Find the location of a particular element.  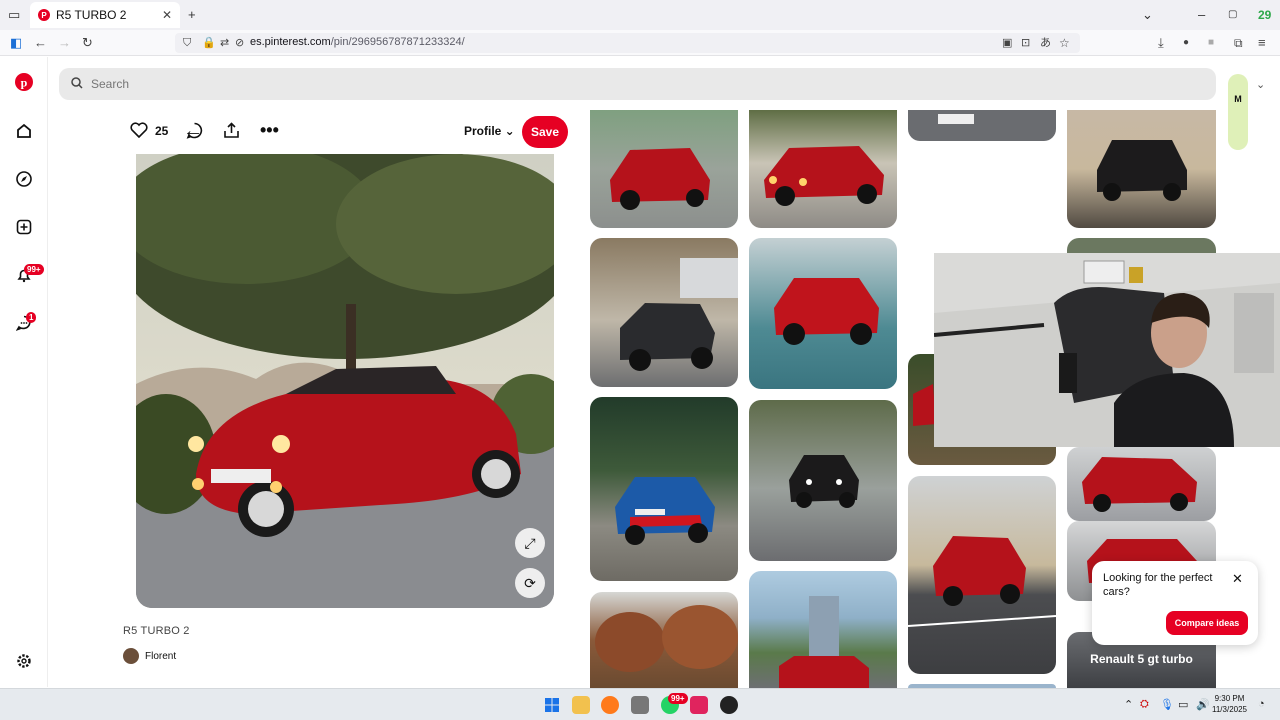

url-text: es.pinterest.com/pin/296956787871233324/ is located at coordinates (357, 42).